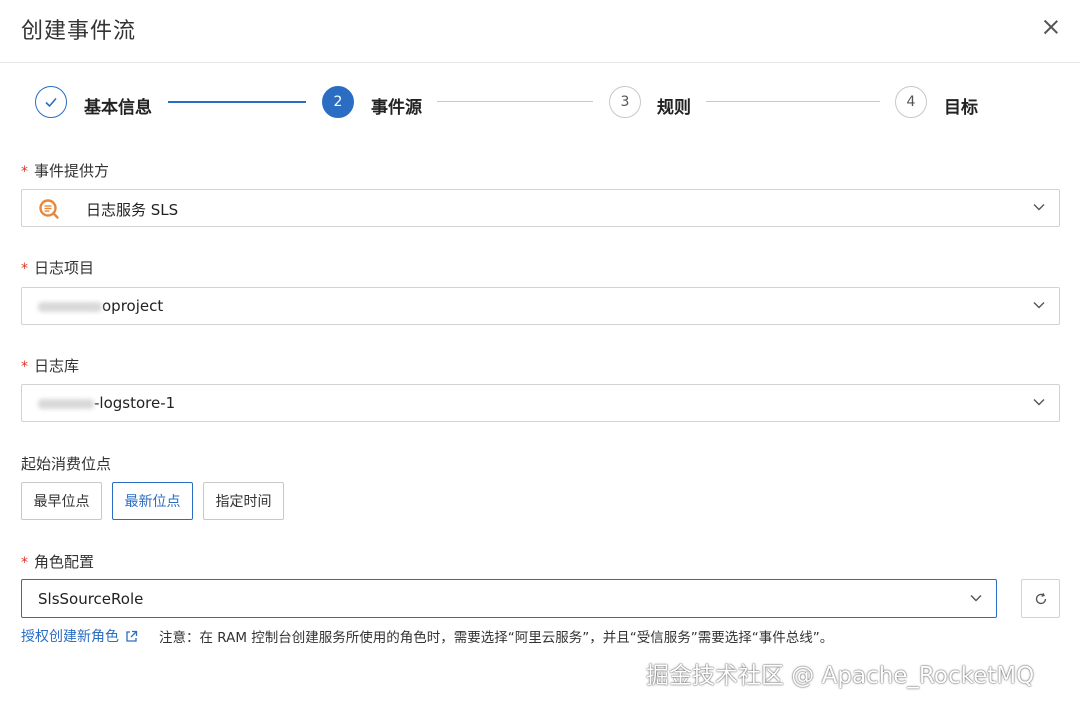 This screenshot has height=709, width=1080. Describe the element at coordinates (793, 101) in the screenshot. I see `step-3-connector` at that location.